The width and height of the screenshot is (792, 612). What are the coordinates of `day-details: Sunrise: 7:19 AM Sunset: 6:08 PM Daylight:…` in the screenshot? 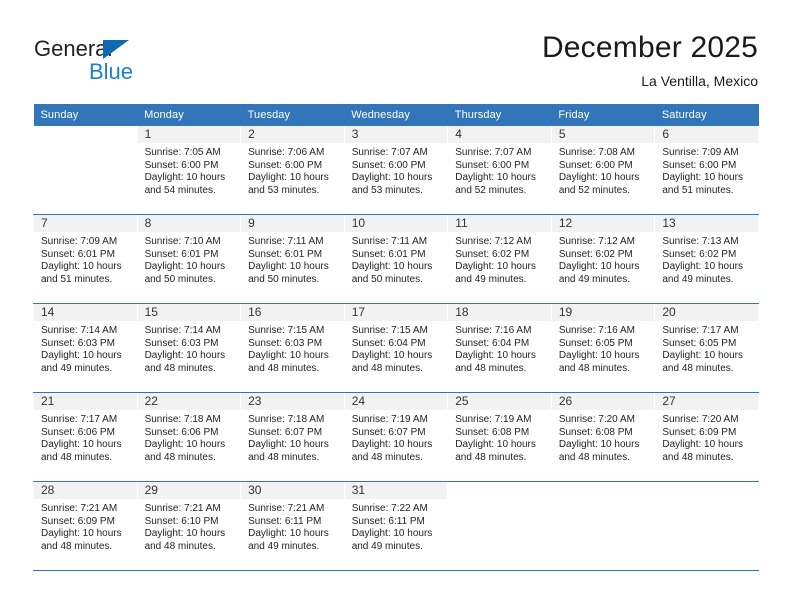 It's located at (499, 437).